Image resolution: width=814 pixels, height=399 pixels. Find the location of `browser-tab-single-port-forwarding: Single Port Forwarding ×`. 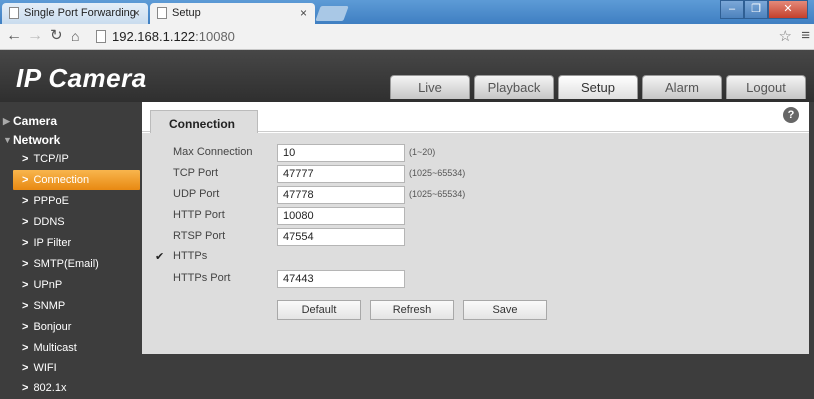

browser-tab-single-port-forwarding: Single Port Forwarding × is located at coordinates (75, 13).